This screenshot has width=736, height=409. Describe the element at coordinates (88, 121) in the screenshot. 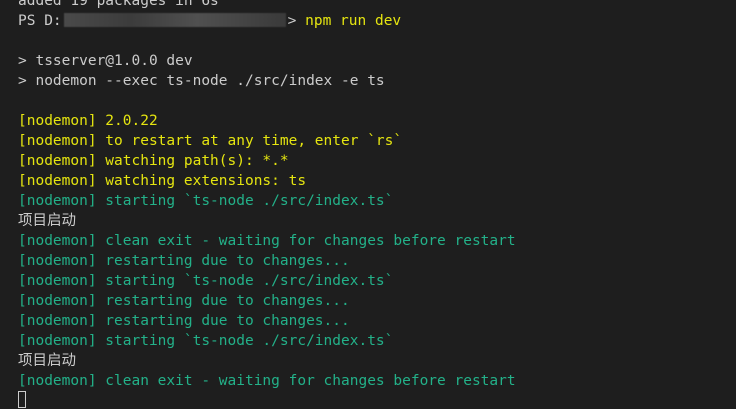

I see `log-line: [nodemon] 2.0.22` at that location.